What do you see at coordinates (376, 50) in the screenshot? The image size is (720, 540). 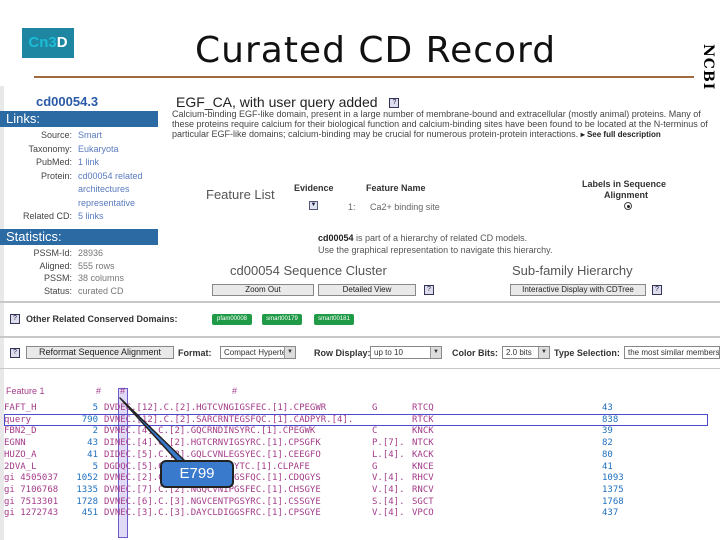 I see `slide-title: Curated CD Record` at bounding box center [376, 50].